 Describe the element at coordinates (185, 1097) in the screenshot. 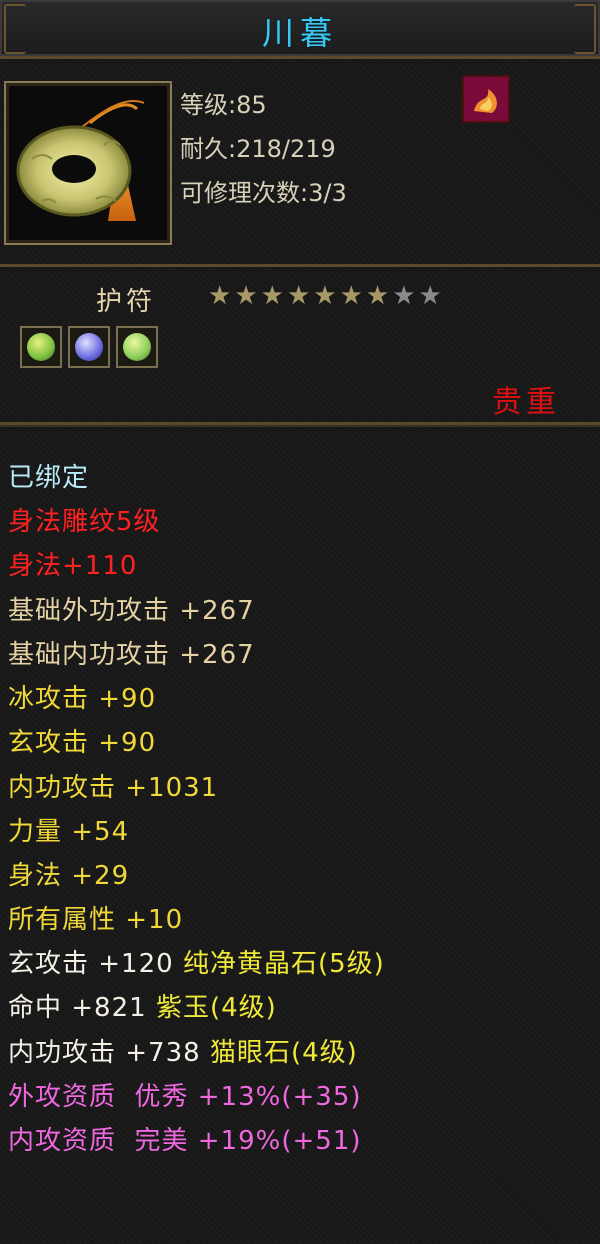

I see `ext-quality: 外攻资质 优秀 +13%(+35)` at that location.